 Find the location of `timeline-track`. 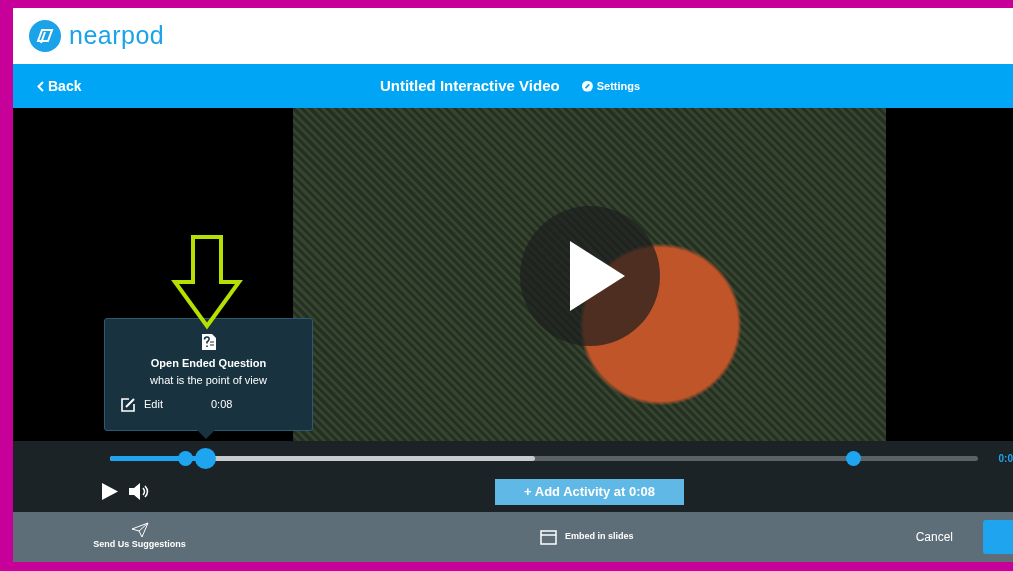

timeline-track is located at coordinates (544, 458).